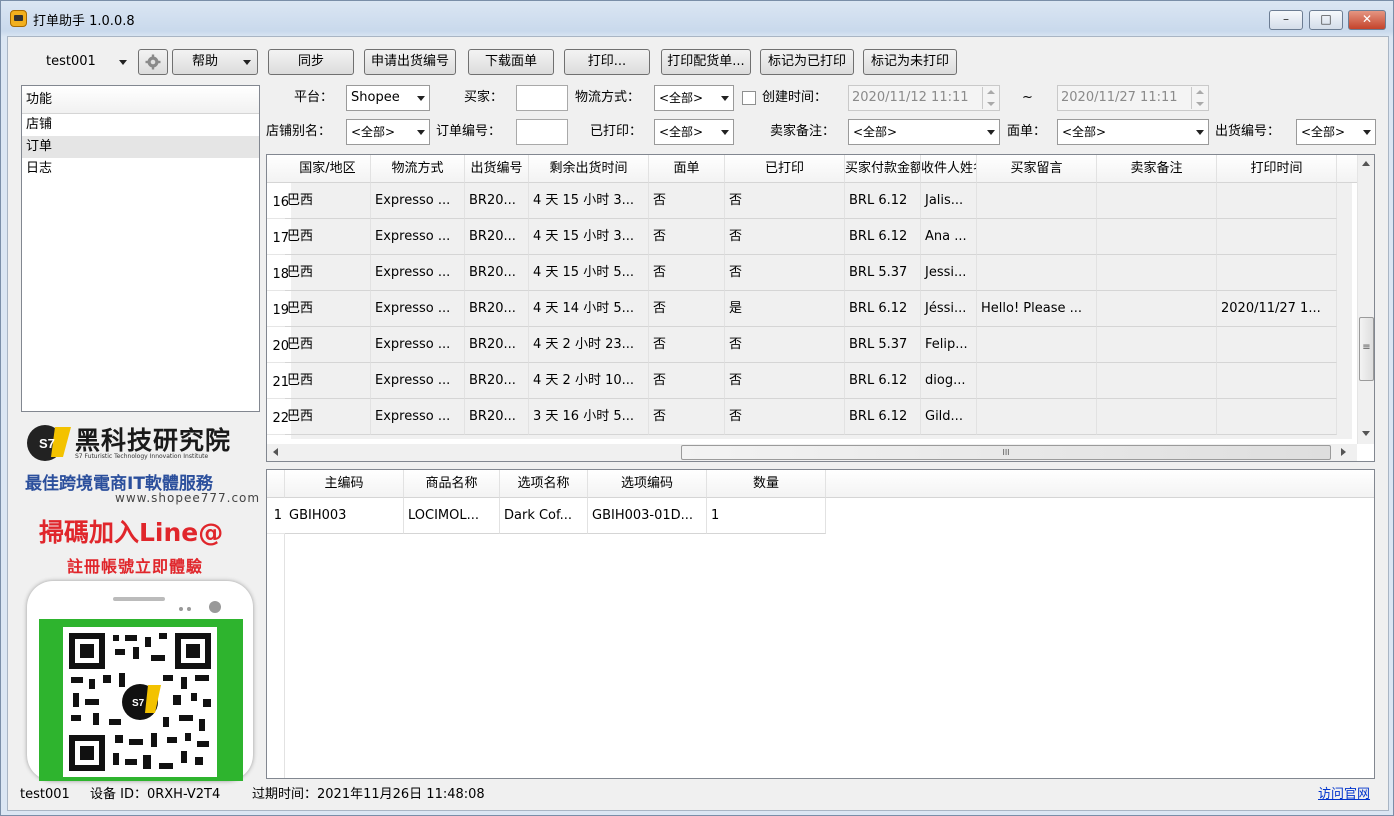  What do you see at coordinates (1366, 349) in the screenshot?
I see `vertical-scroll-thumb: ≡` at bounding box center [1366, 349].